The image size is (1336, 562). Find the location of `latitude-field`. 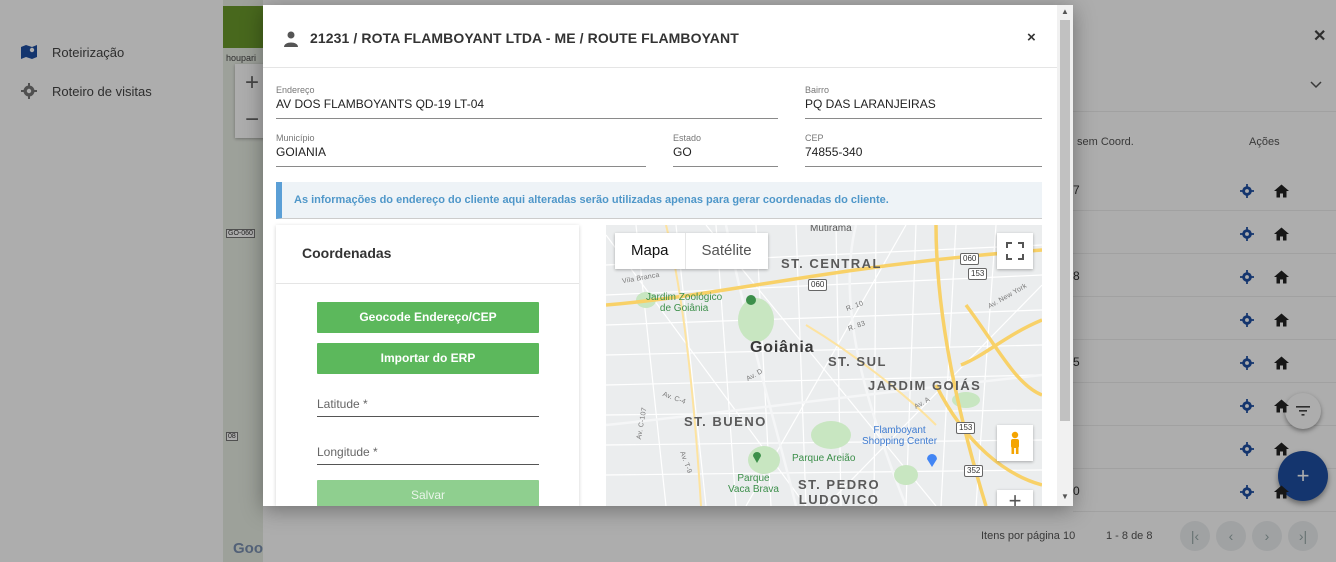

latitude-field is located at coordinates (428, 404).